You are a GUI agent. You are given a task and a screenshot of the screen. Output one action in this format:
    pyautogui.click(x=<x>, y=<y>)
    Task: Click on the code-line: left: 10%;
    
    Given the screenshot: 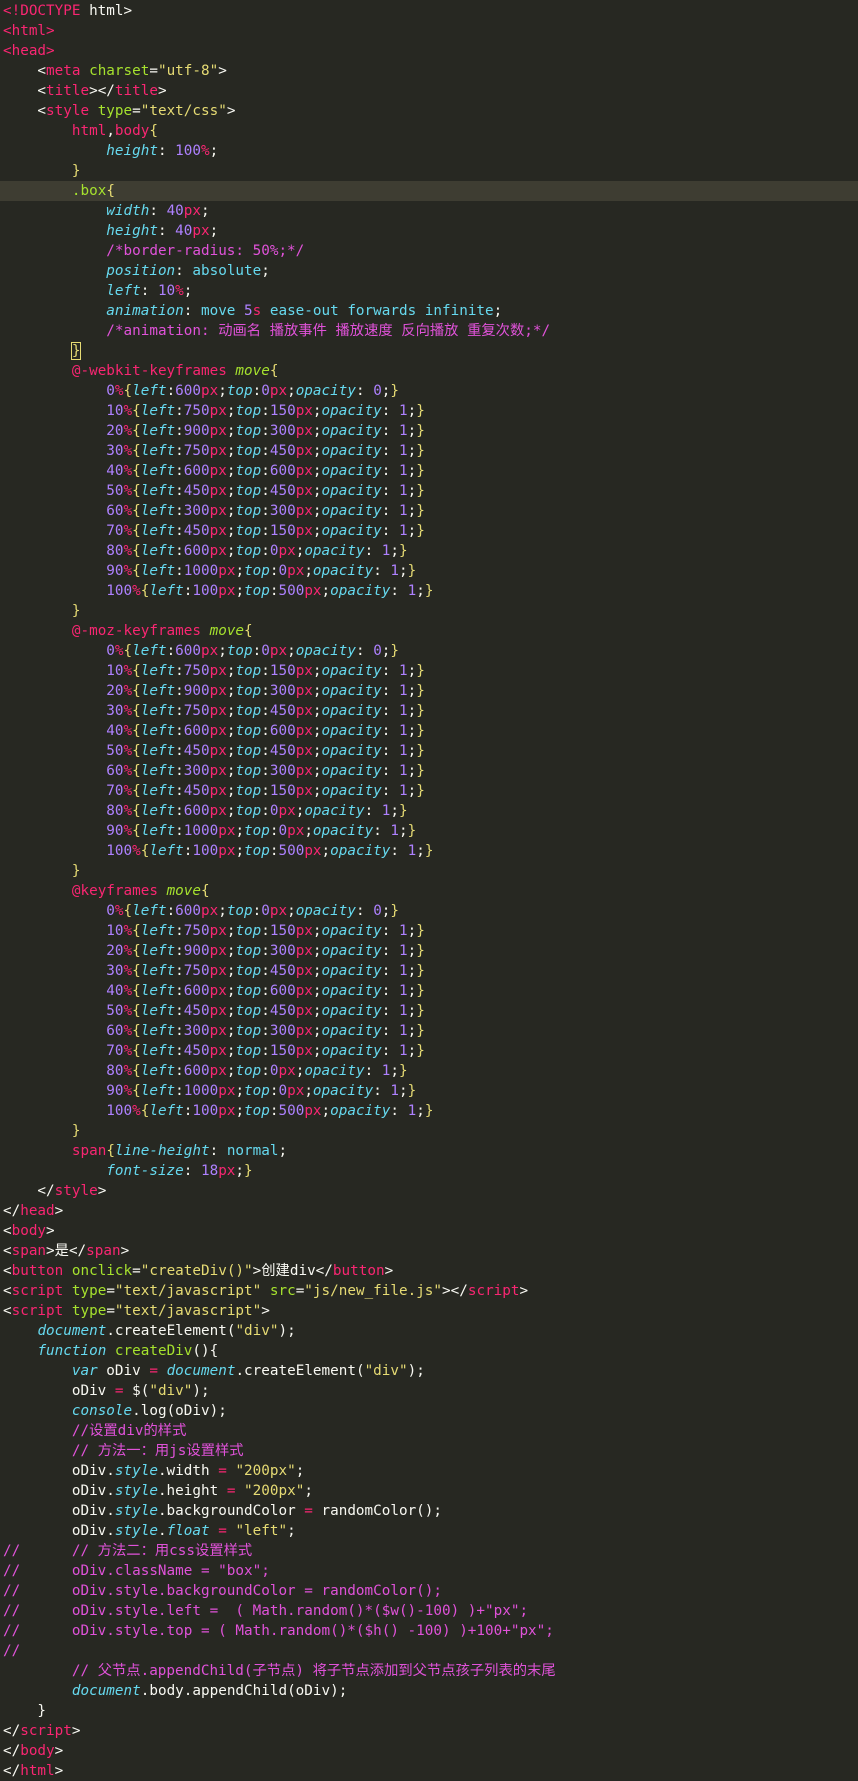 What is the action you would take?
    pyautogui.click(x=429, y=291)
    